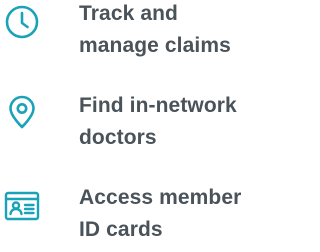 This screenshot has height=252, width=320. What do you see at coordinates (158, 105) in the screenshot?
I see `feature-label-line: Find in-network` at bounding box center [158, 105].